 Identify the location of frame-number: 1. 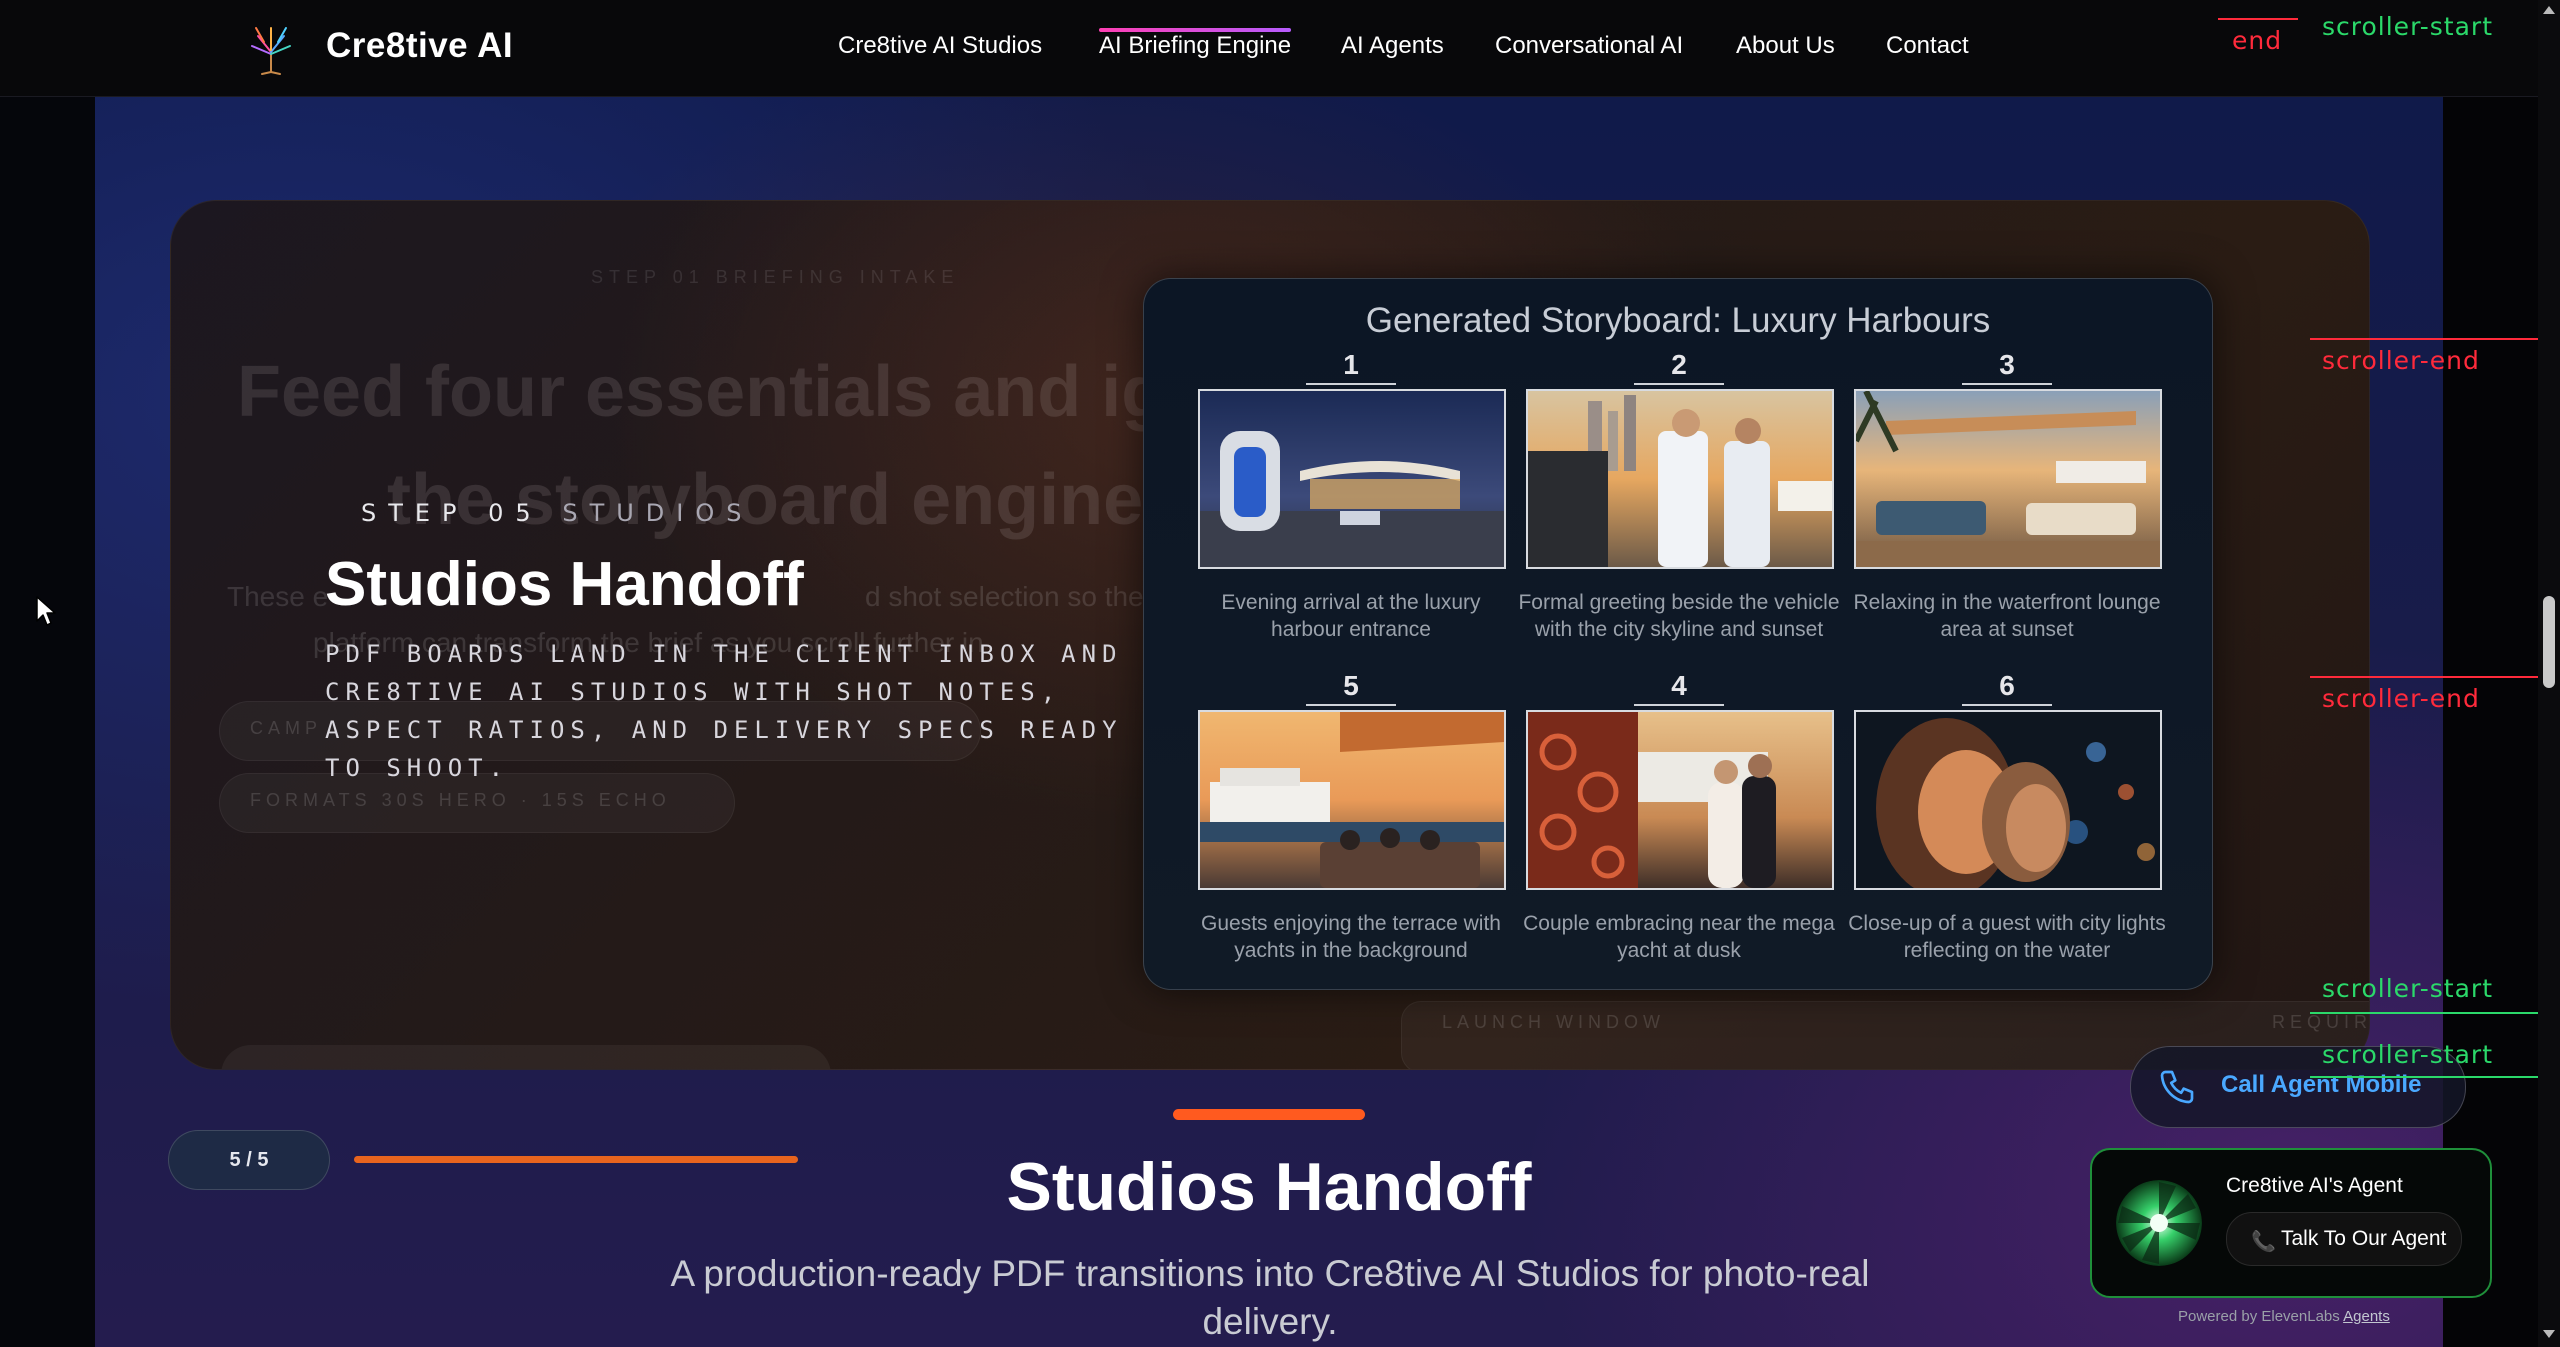
(1351, 364).